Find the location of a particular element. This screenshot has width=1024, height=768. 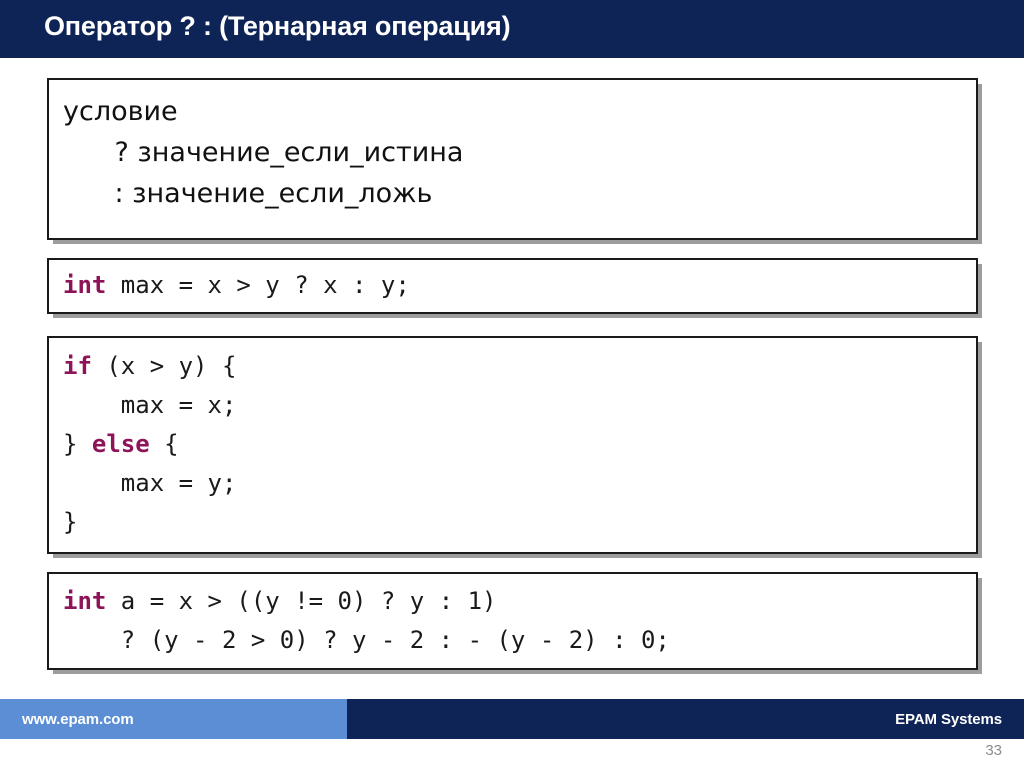

code-line: } is located at coordinates (70, 522).